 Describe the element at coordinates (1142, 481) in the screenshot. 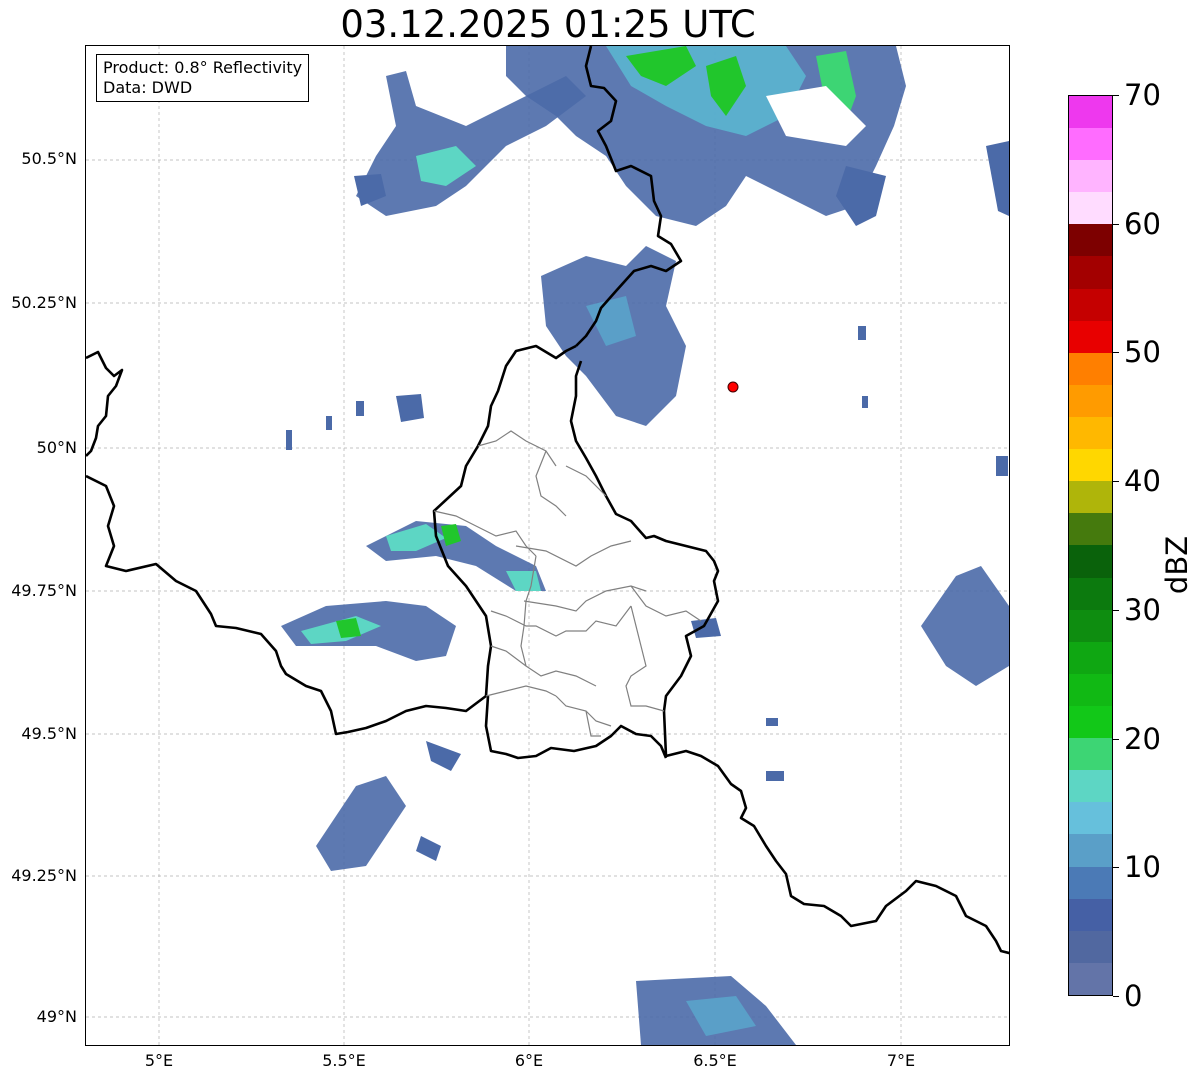

I see `colorbar-tick-label: 40` at that location.